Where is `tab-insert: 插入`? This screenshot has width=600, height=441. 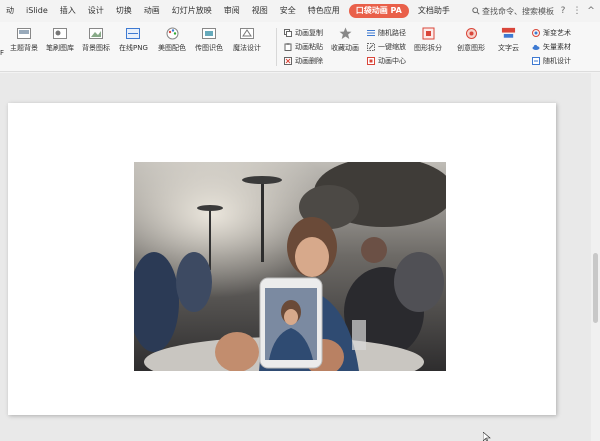
tab-insert: 插入 is located at coordinates (68, 11).